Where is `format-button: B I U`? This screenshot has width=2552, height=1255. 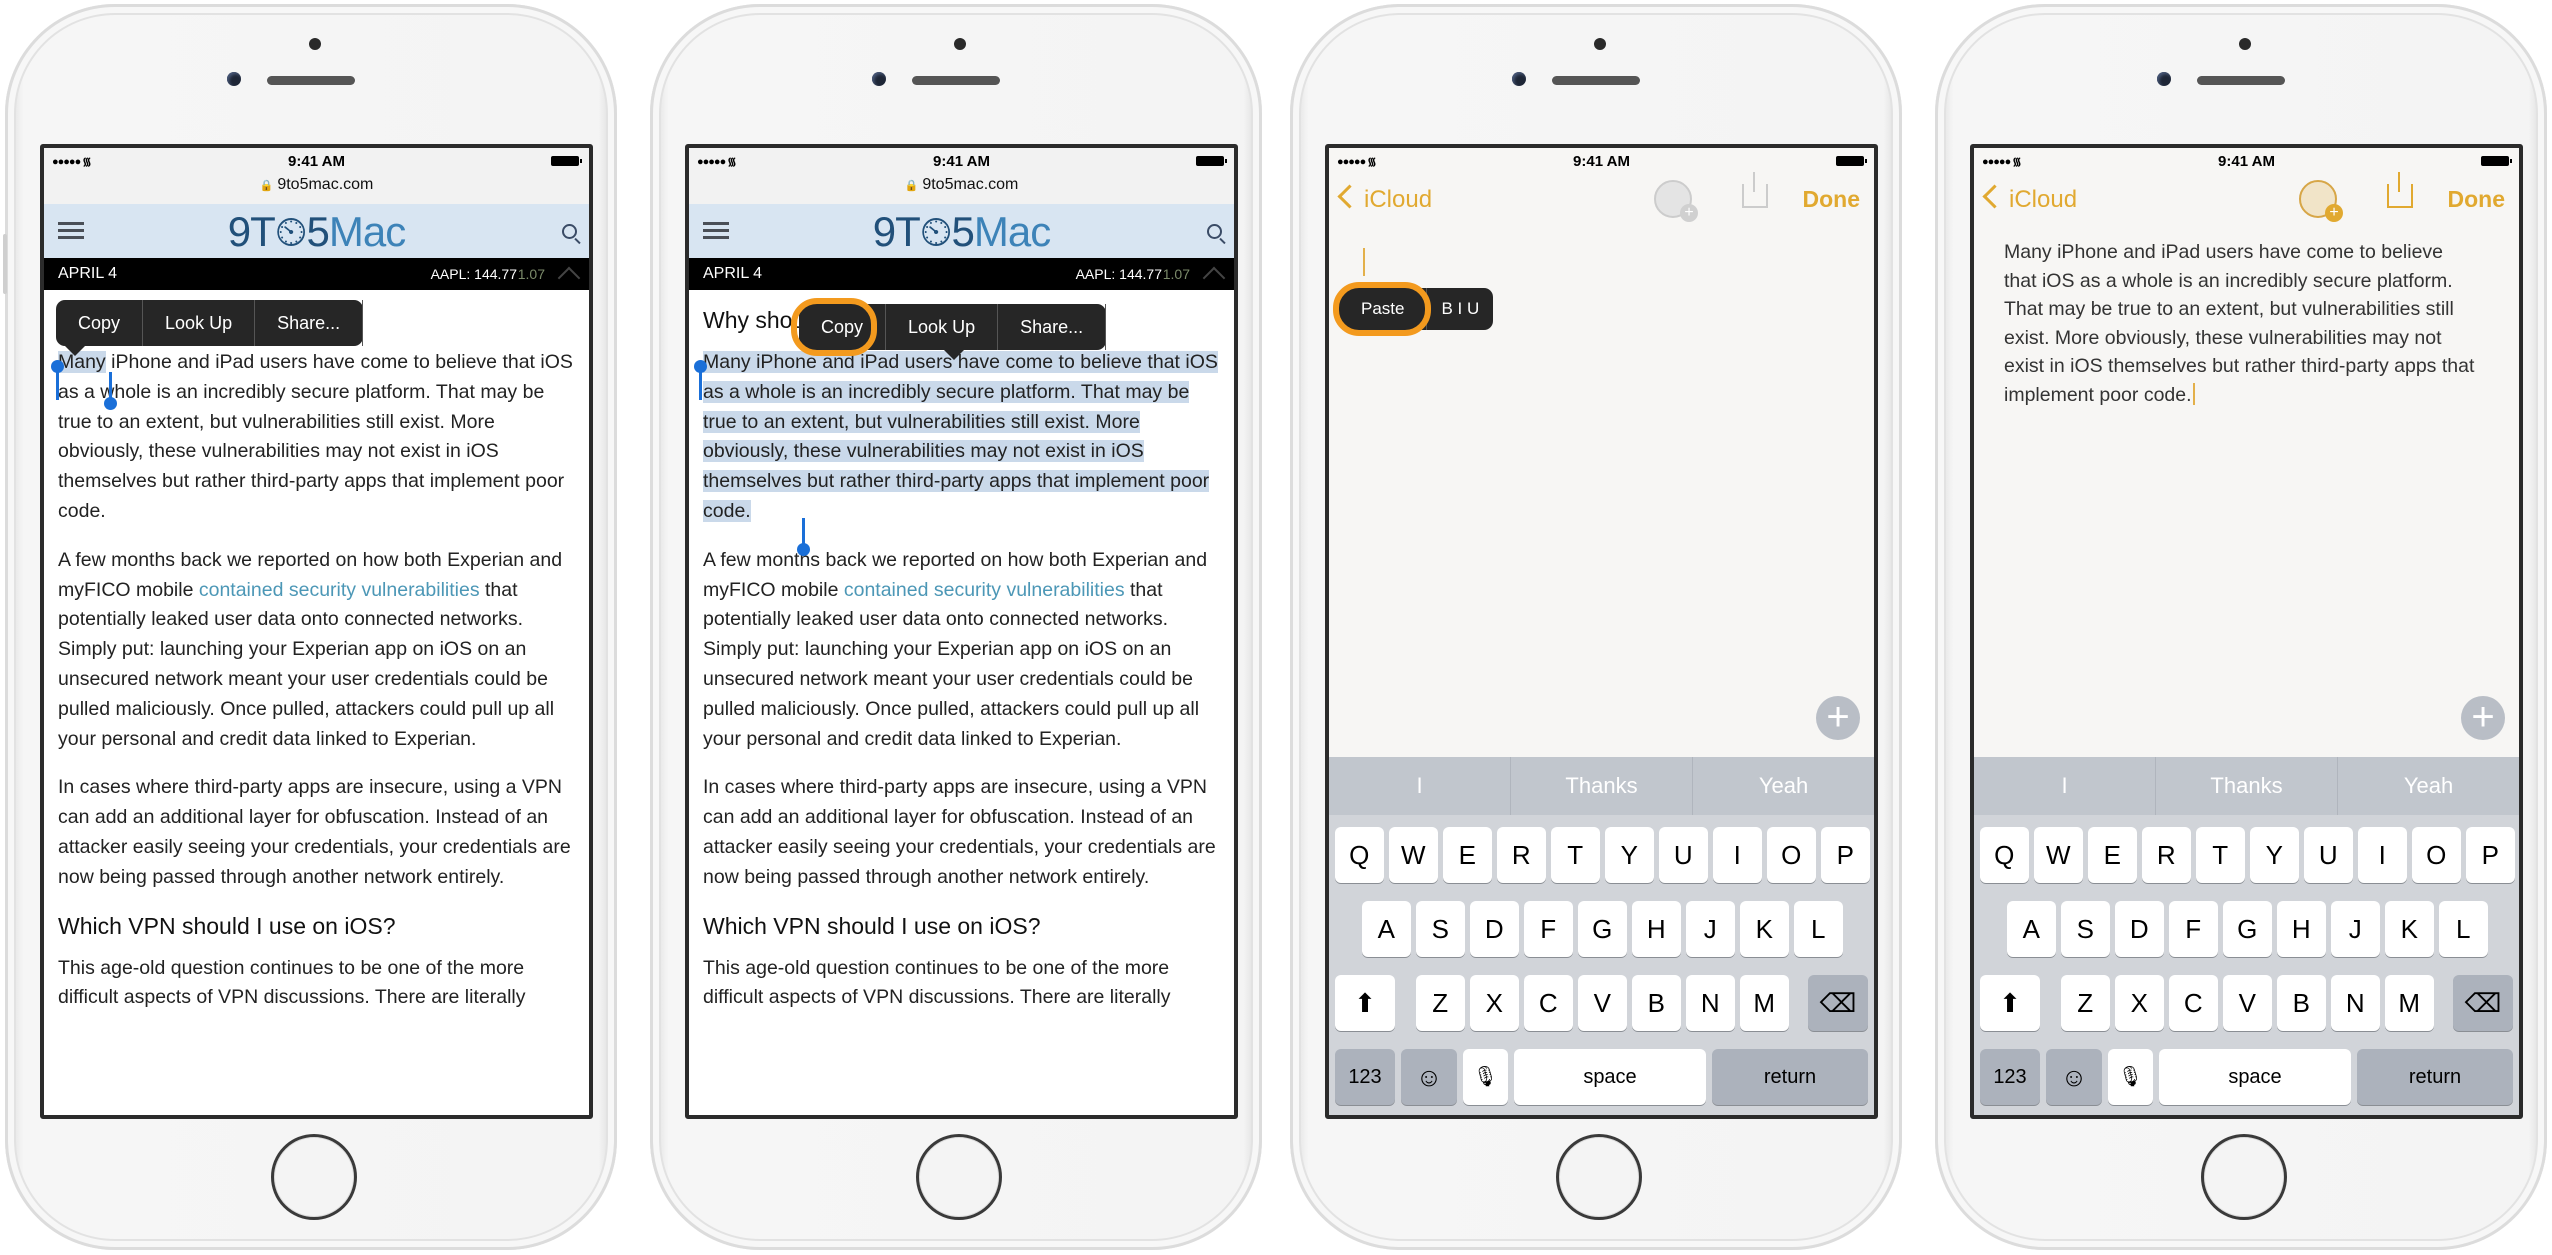 format-button: B I U is located at coordinates (1460, 309).